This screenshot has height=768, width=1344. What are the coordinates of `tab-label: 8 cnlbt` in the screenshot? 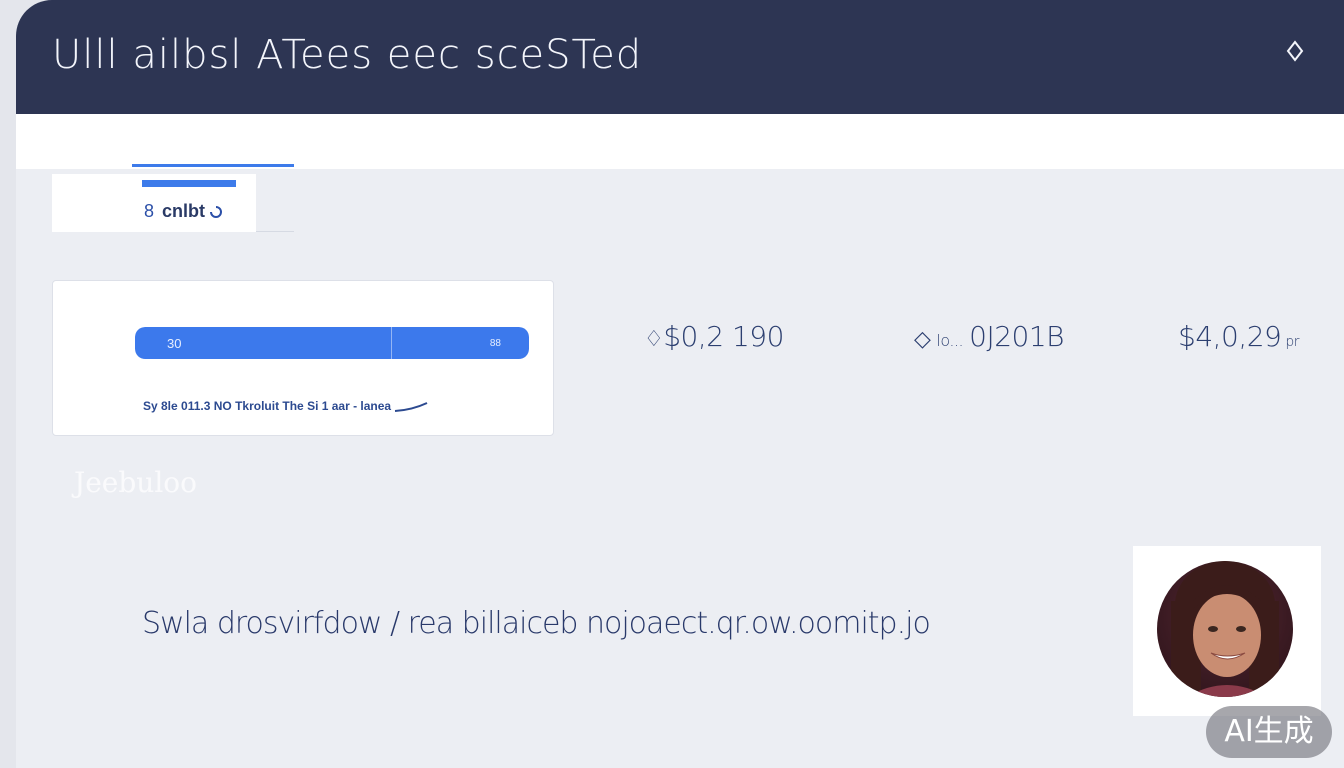 It's located at (183, 211).